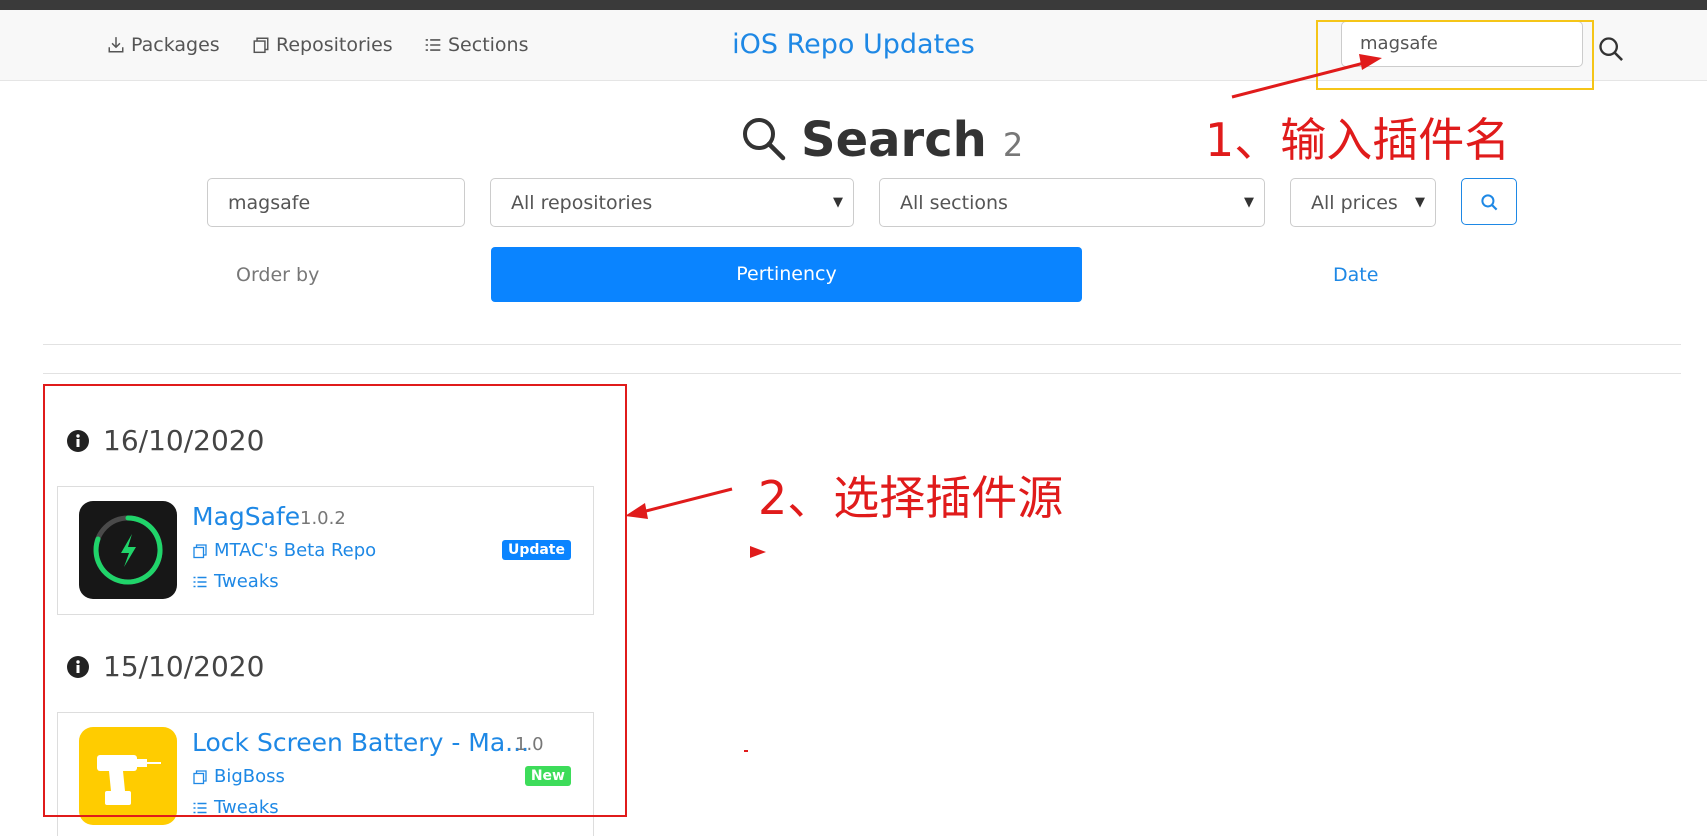  I want to click on arrow-mark, so click(758, 552).